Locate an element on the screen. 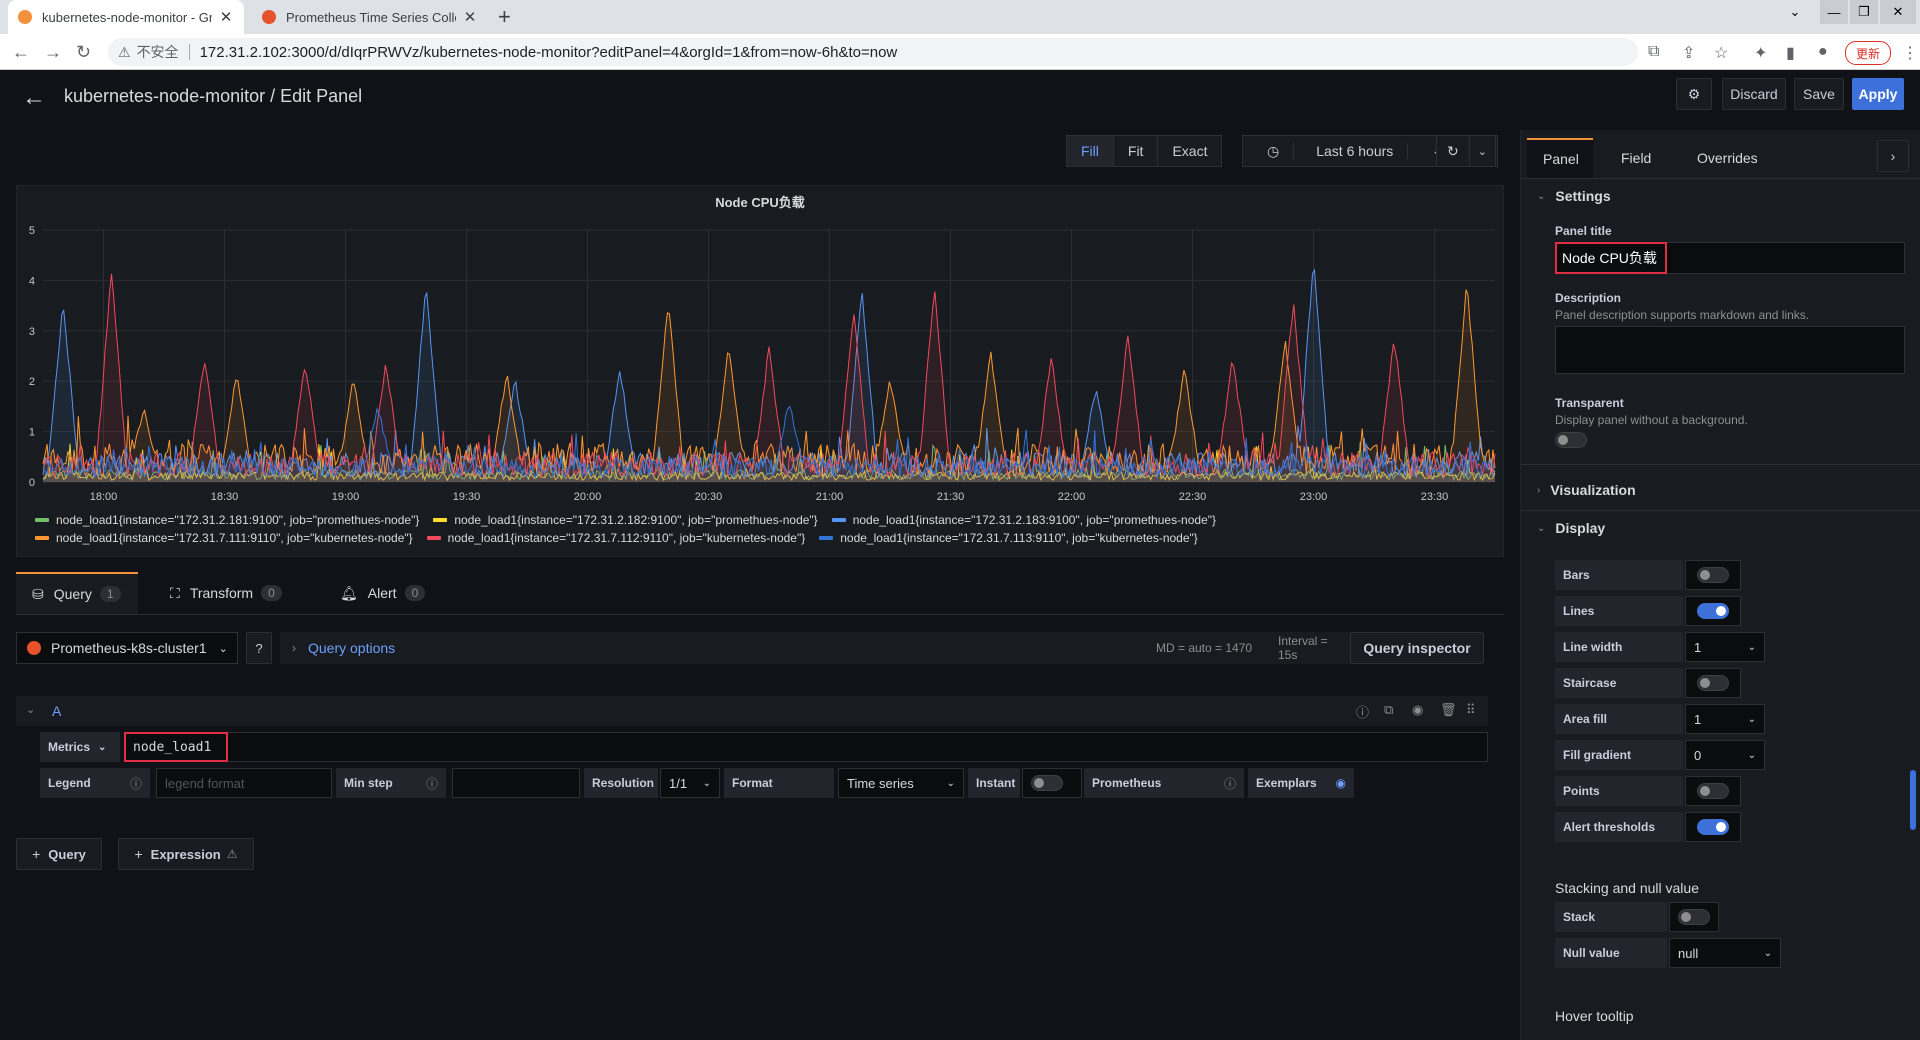  tab-panel: Panel is located at coordinates (1560, 158).